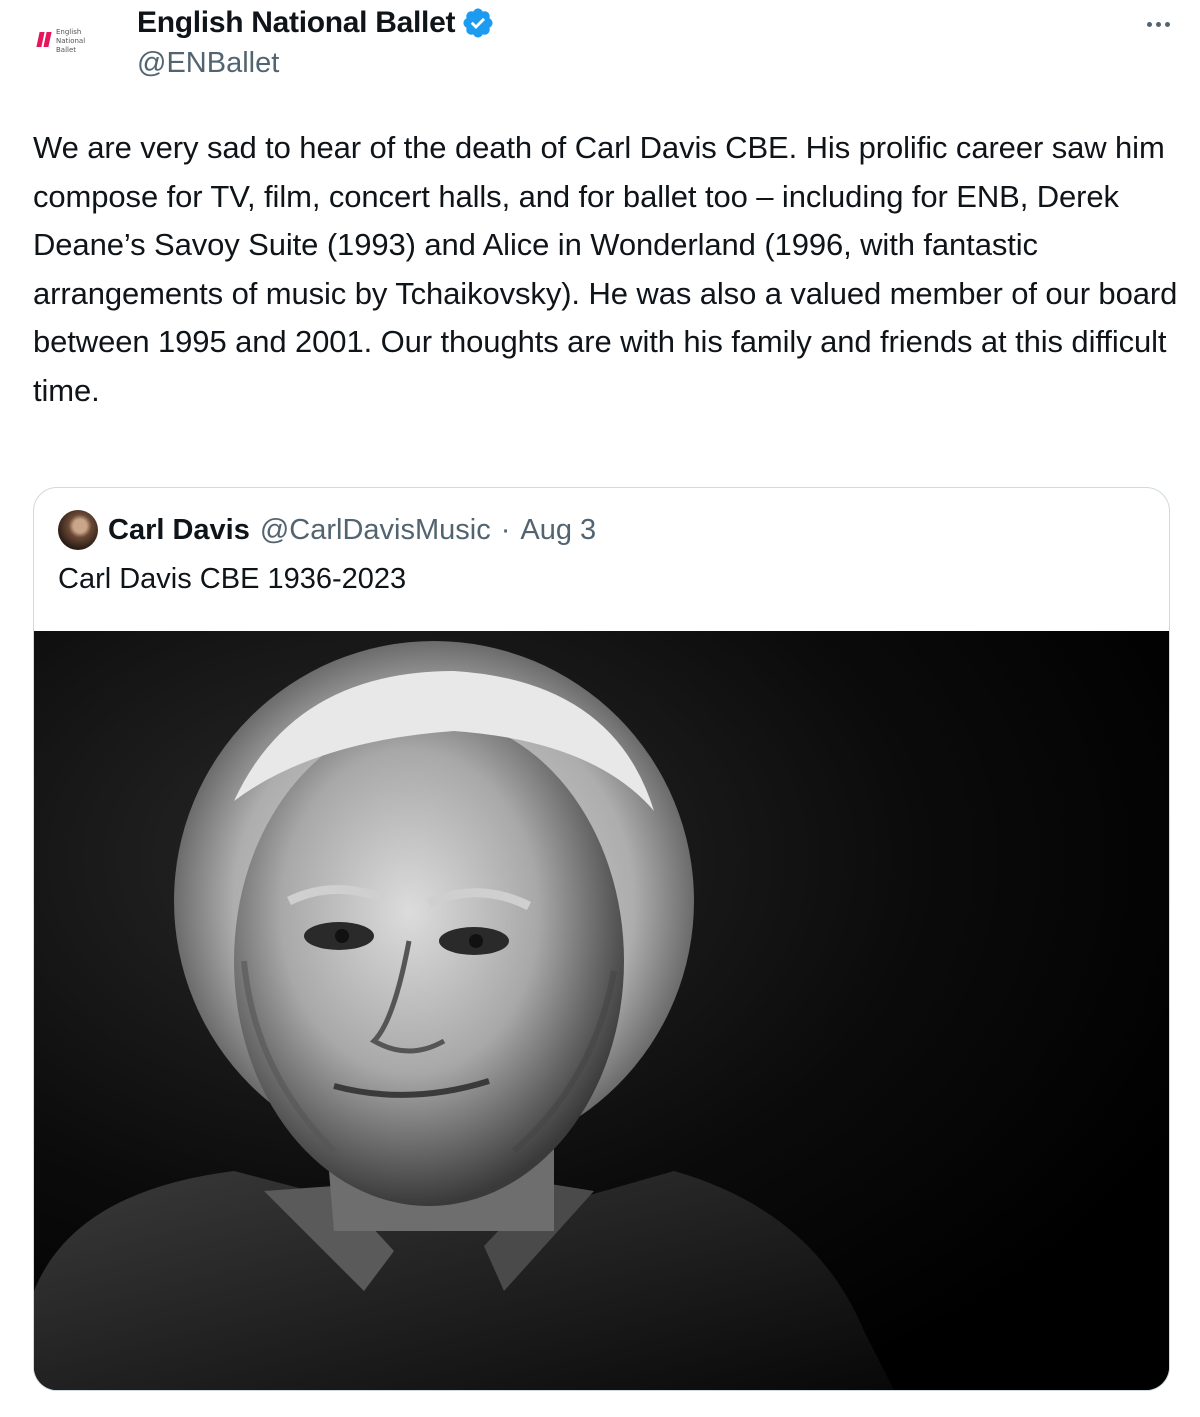  Describe the element at coordinates (296, 23) in the screenshot. I see `author-display-name: English National Ballet` at that location.